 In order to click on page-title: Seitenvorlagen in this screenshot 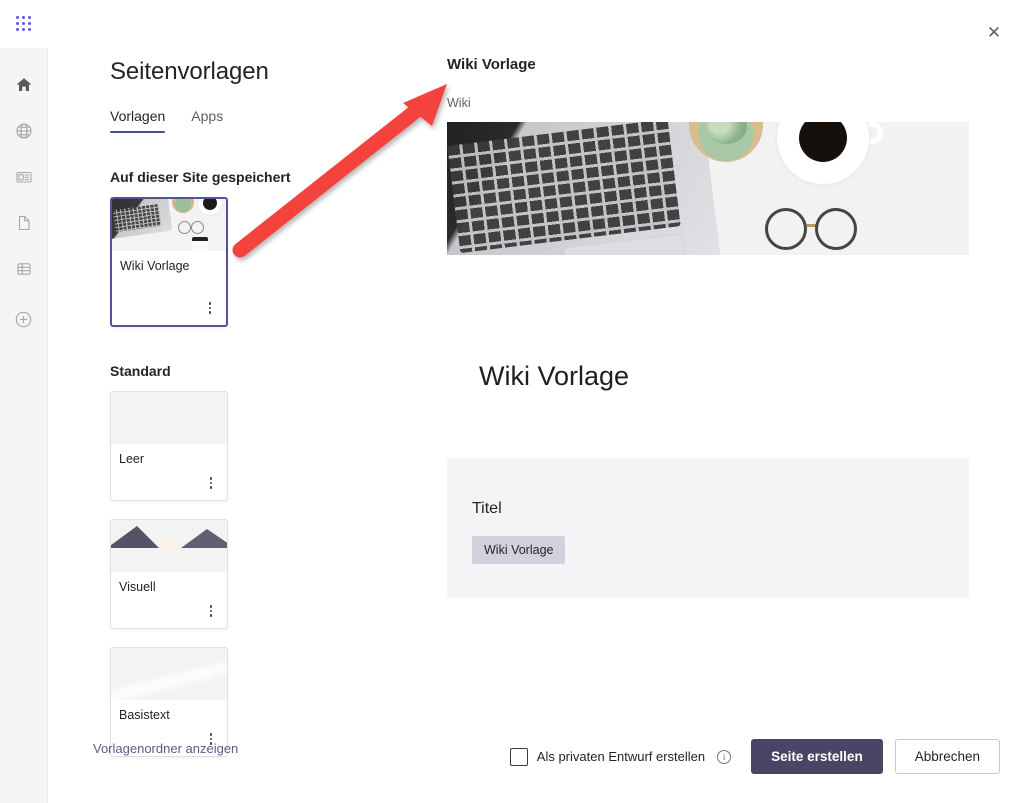, I will do `click(189, 71)`.